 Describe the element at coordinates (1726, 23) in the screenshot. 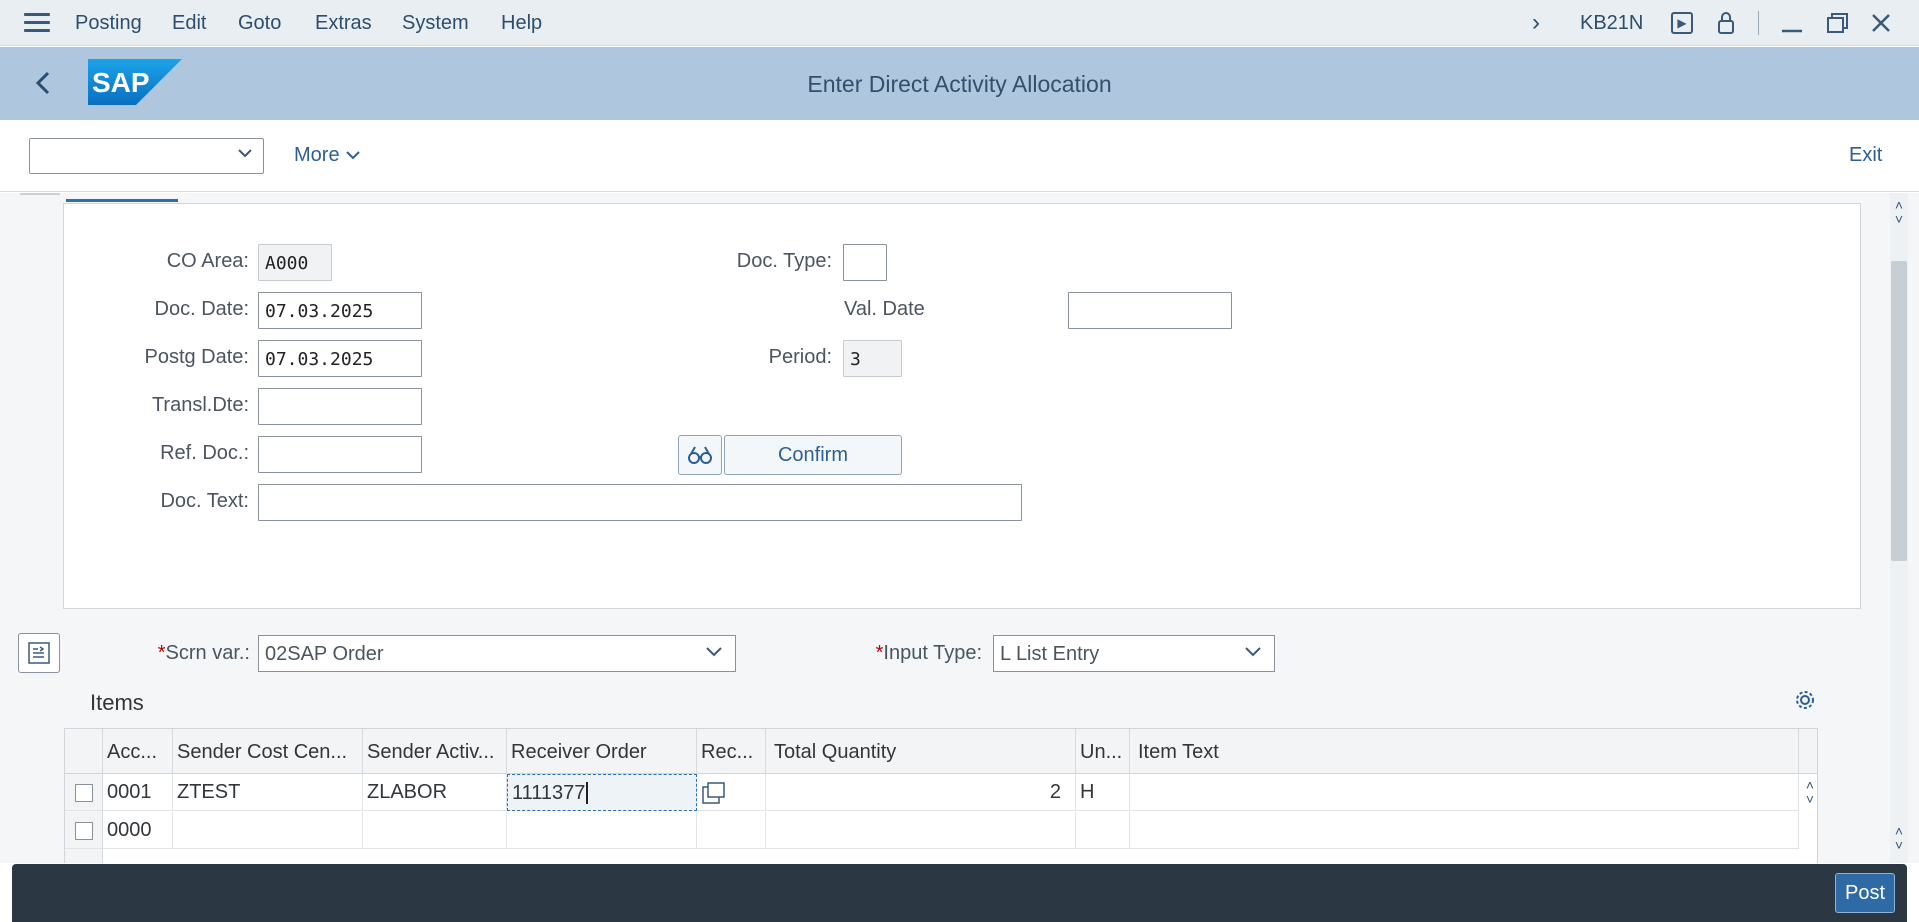

I see `lock-icon` at that location.